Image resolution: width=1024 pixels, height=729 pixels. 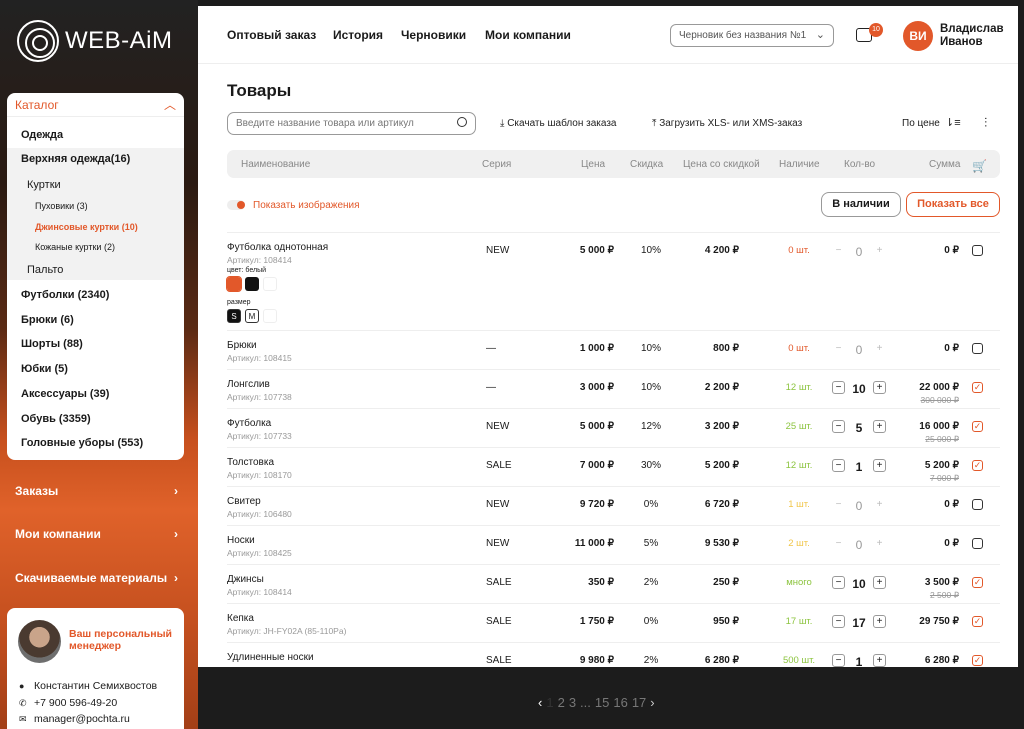 I want to click on product-name: Толстовка, so click(x=250, y=462).